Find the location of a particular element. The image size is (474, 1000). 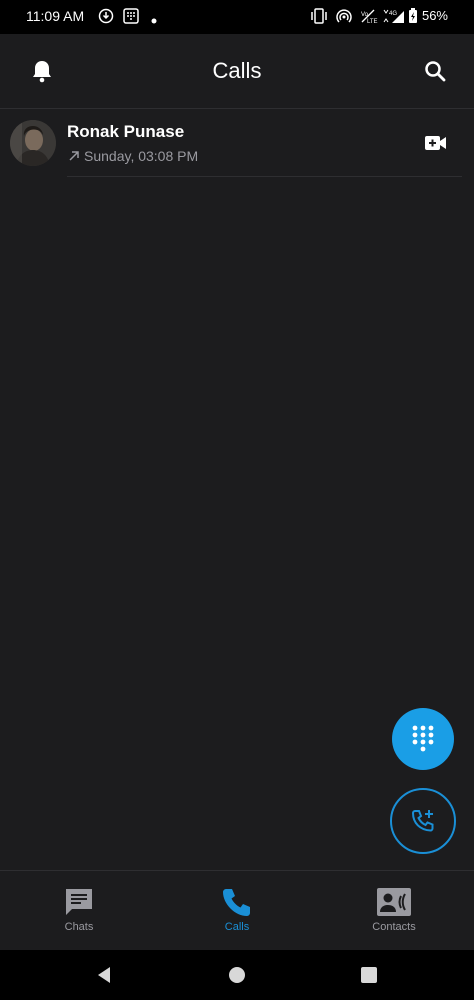

home-icon is located at coordinates (237, 975).